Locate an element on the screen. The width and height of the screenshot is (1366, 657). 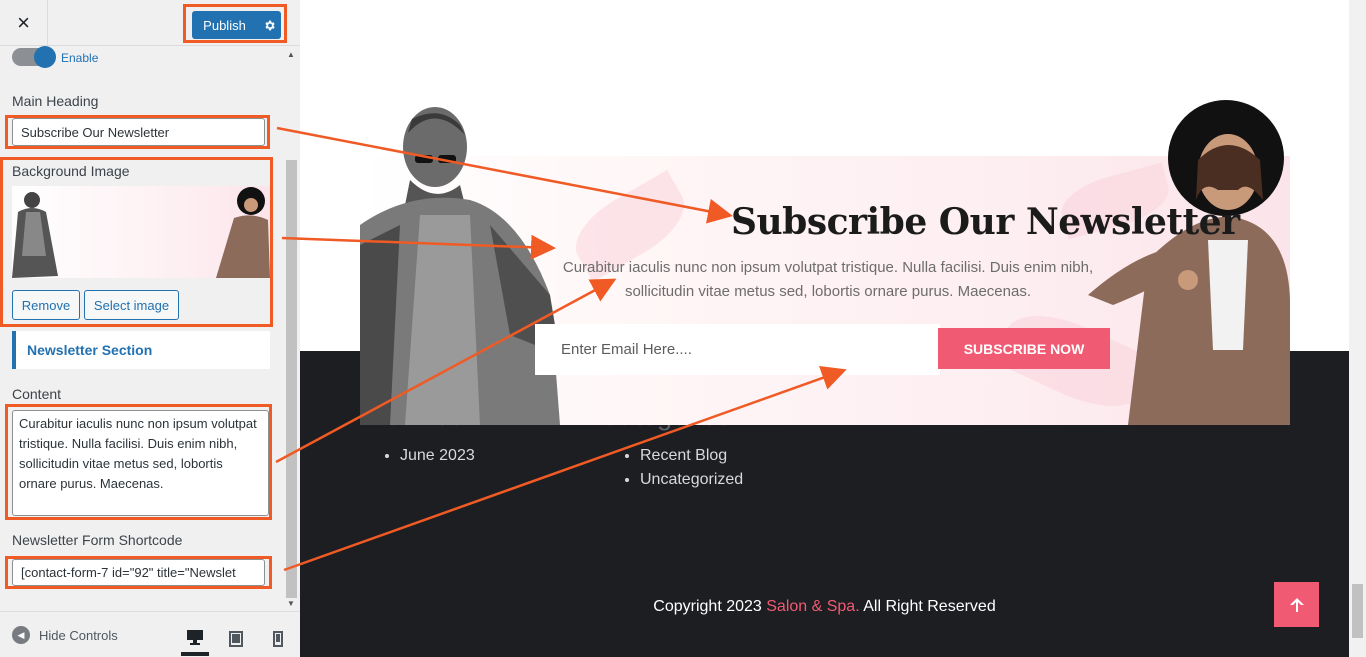
brand-link: Salon & Spa. is located at coordinates (812, 606).